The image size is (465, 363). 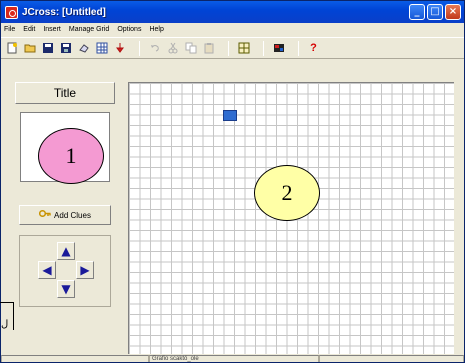 I want to click on arrow-right-button: ▶, so click(x=85, y=270).